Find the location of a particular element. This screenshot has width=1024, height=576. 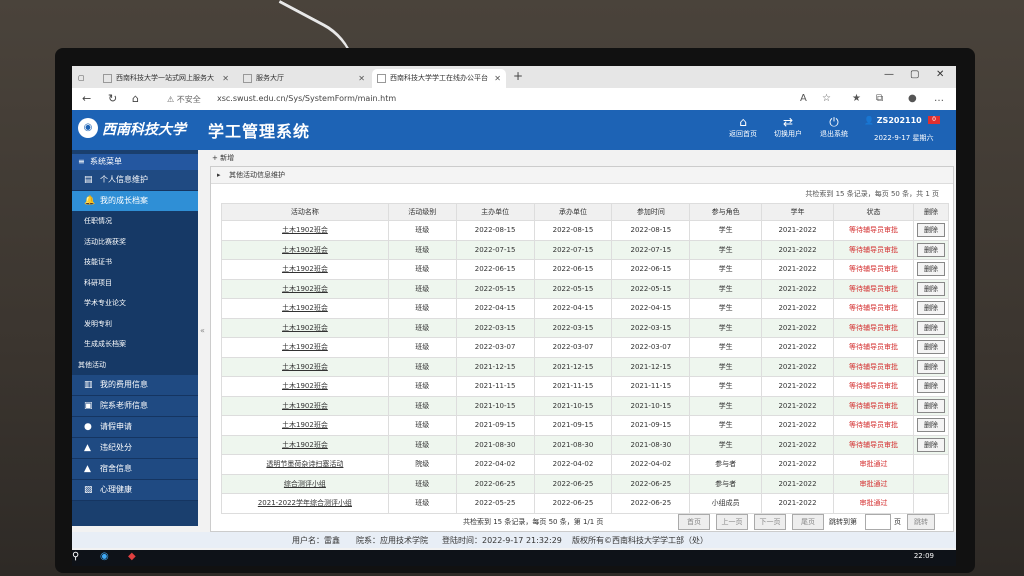

mail-badge: 0 is located at coordinates (934, 120).